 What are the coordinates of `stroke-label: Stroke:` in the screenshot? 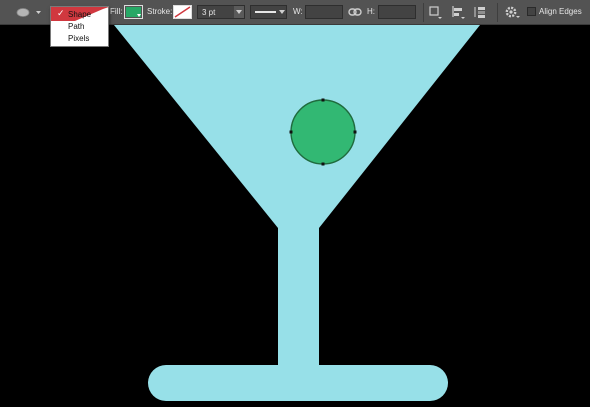 It's located at (160, 11).